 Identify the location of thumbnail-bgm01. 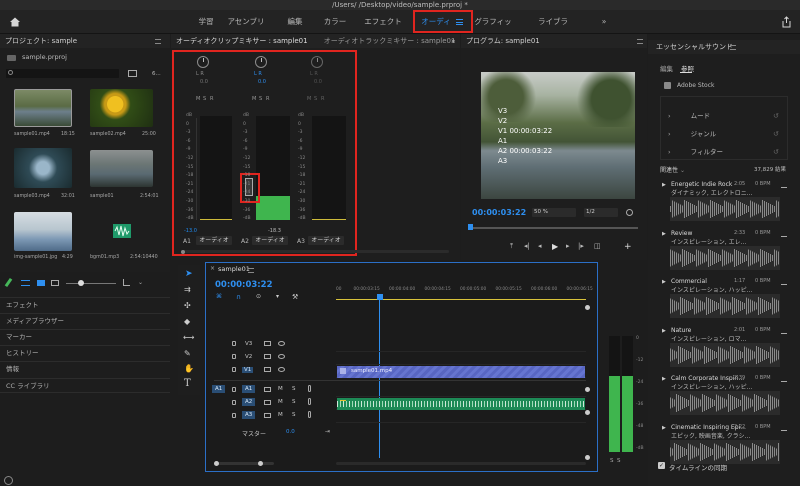
(121, 231).